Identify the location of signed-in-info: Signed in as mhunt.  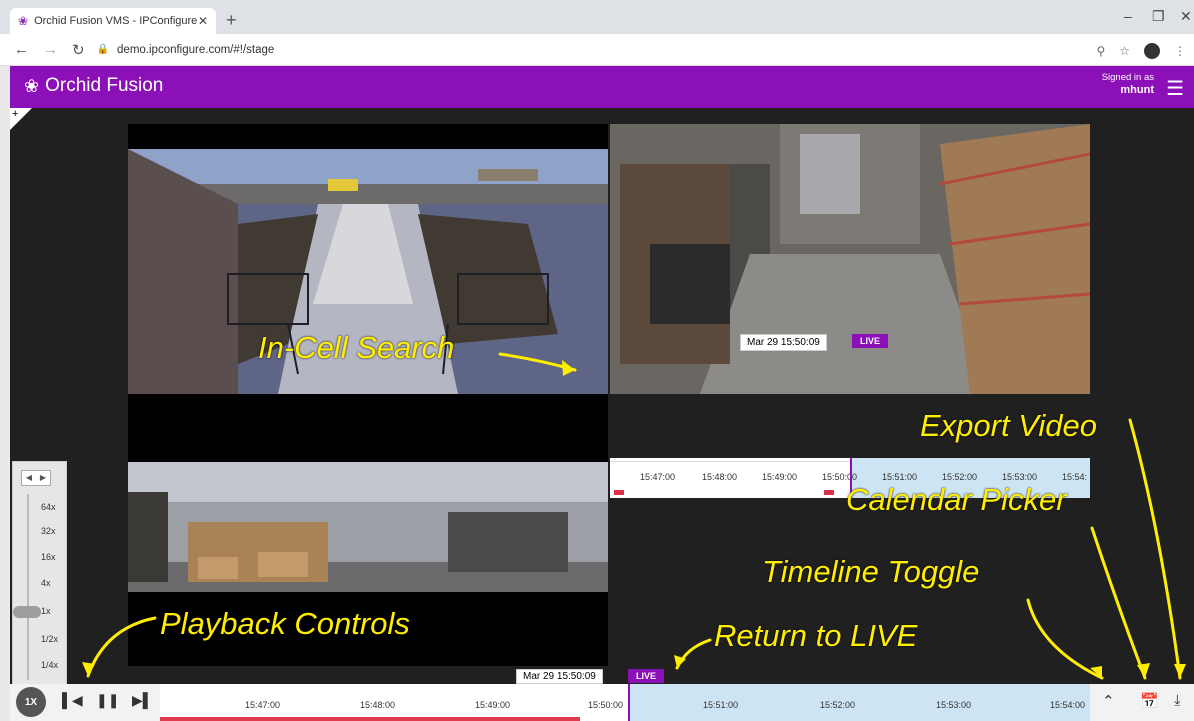
(1128, 84).